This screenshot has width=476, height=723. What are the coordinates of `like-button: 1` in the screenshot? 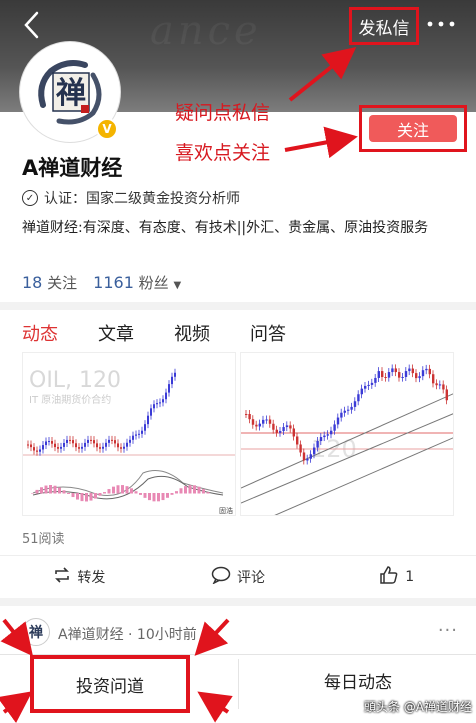 It's located at (396, 576).